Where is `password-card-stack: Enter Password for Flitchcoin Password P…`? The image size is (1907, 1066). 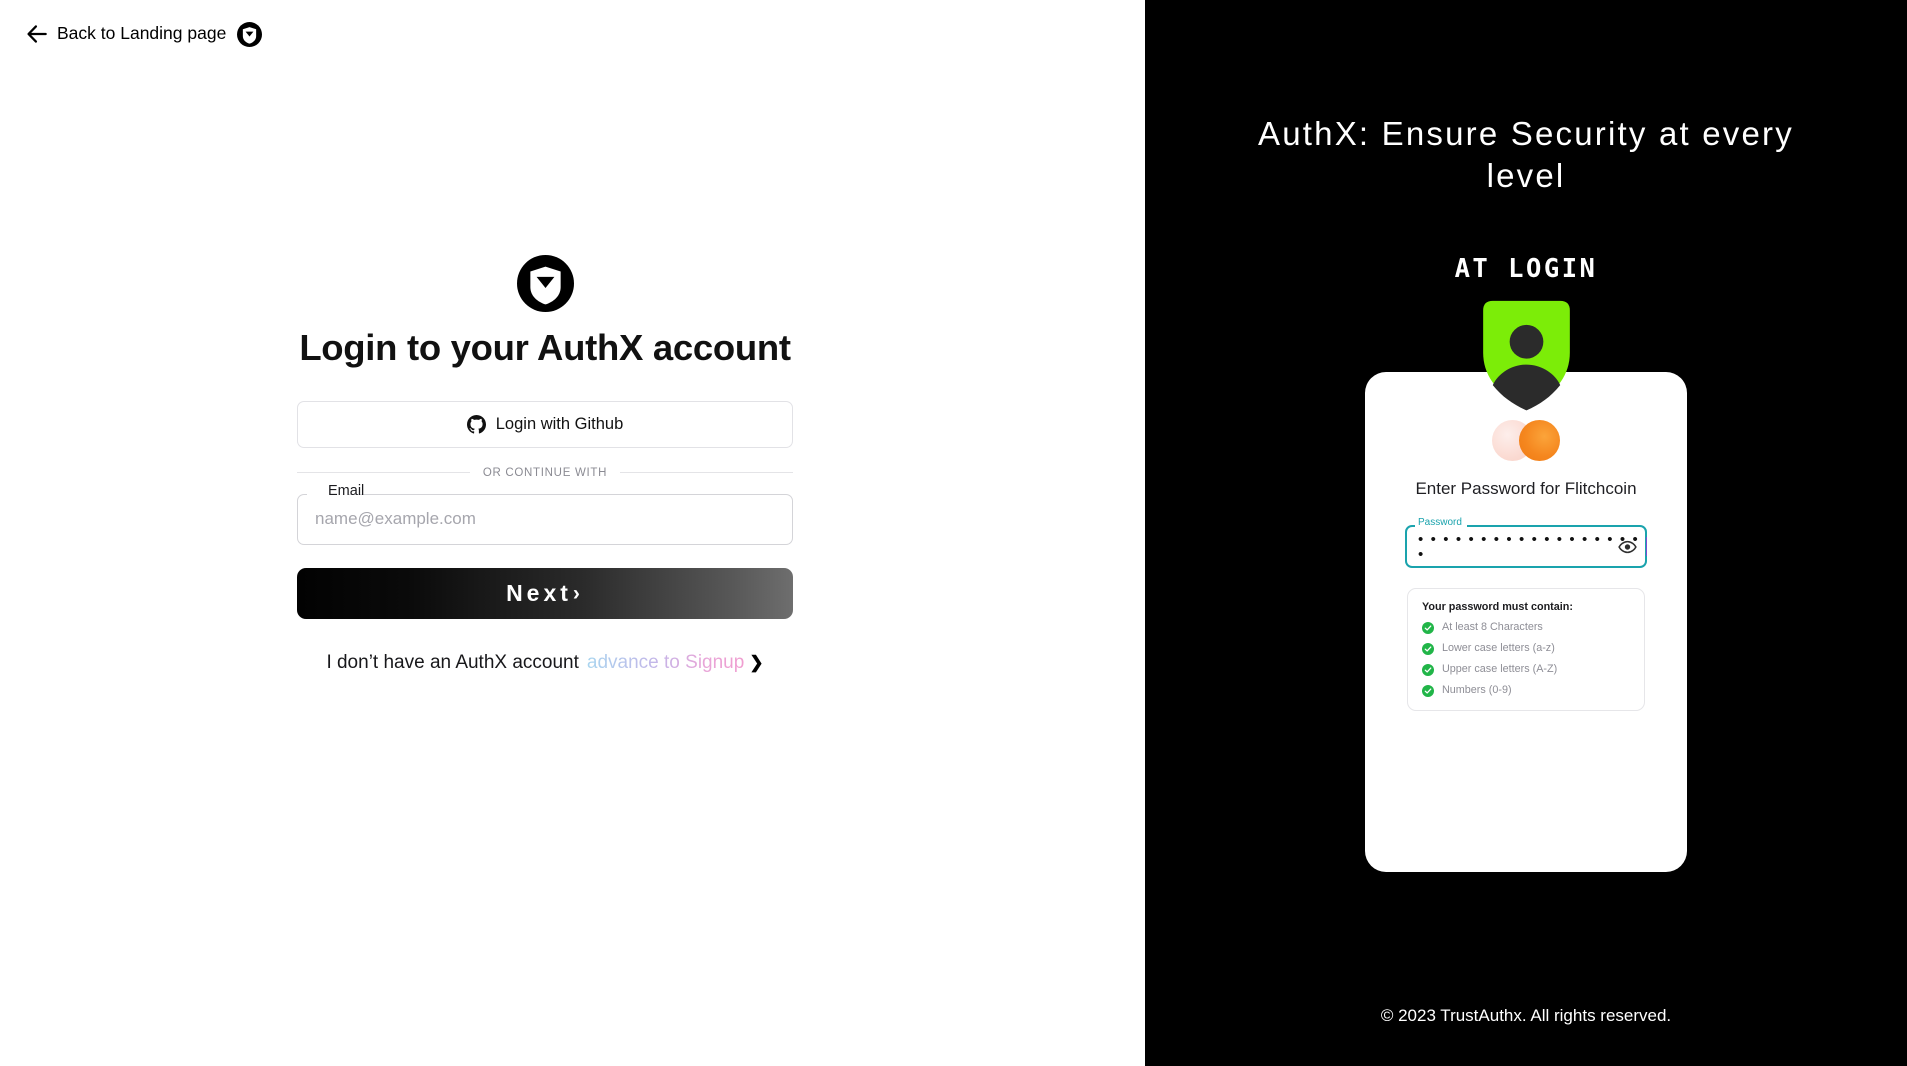
password-card-stack: Enter Password for Flitchcoin Password P… is located at coordinates (1526, 584).